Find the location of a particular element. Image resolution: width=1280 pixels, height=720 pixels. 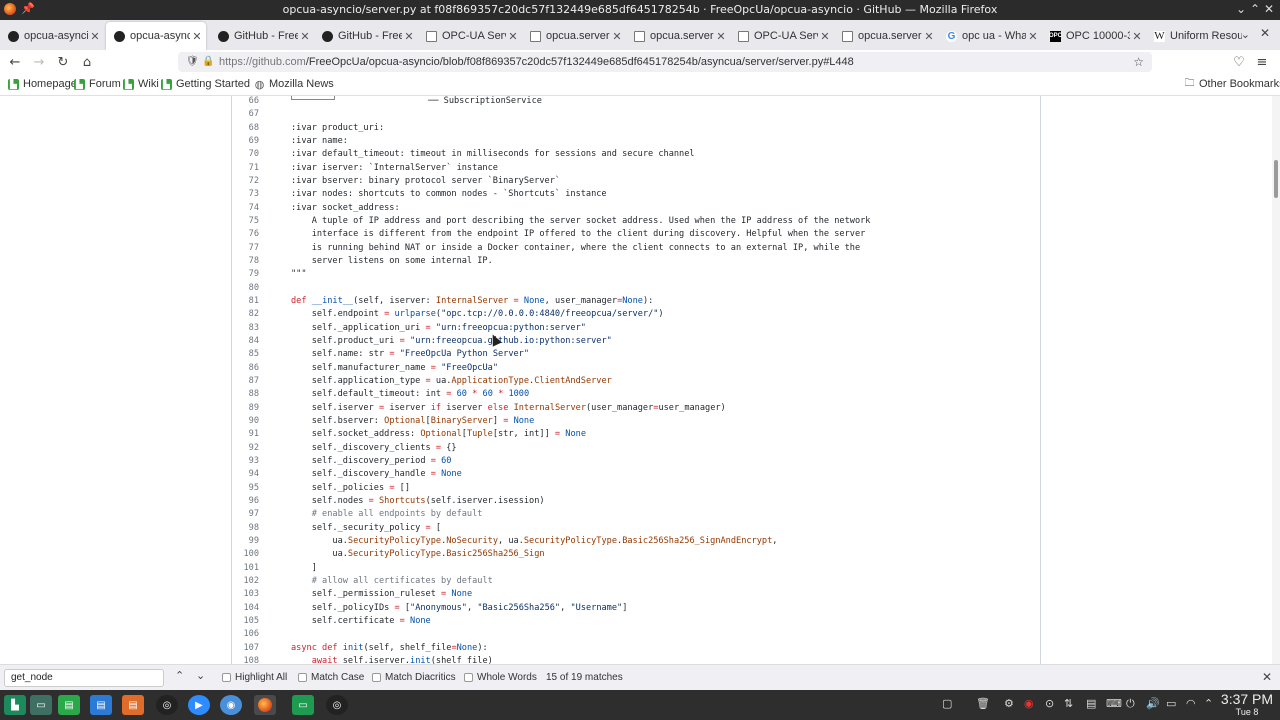

line-number: 108 is located at coordinates (245, 659).